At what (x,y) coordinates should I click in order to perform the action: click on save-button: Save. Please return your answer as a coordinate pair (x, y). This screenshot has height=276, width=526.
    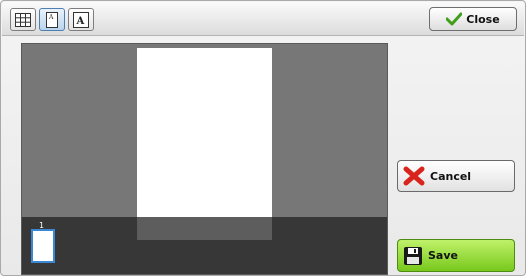
    Looking at the image, I should click on (456, 255).